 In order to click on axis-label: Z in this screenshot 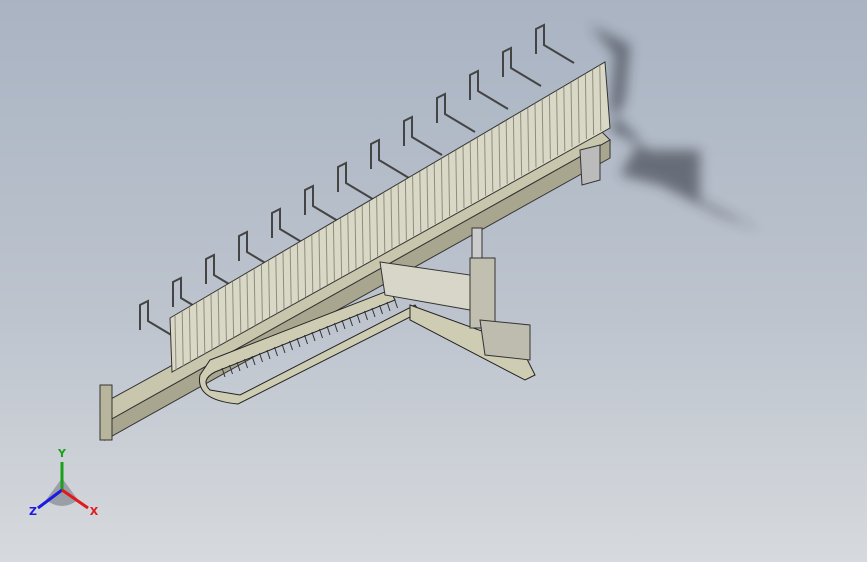, I will do `click(33, 511)`.